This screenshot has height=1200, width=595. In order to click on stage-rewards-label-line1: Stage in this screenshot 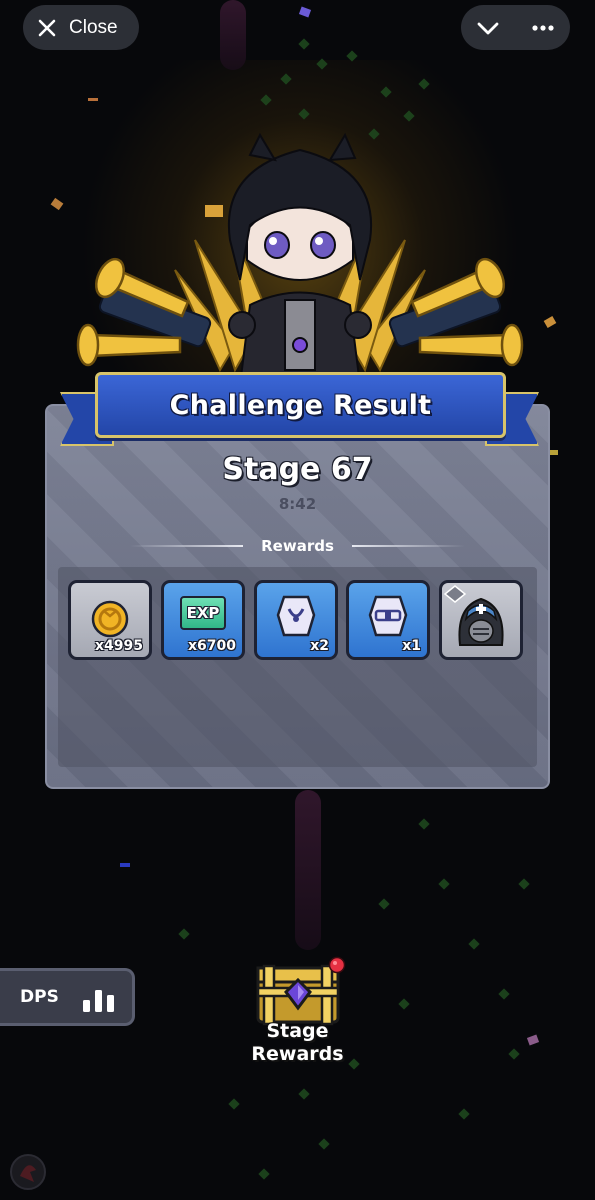, I will do `click(297, 1031)`.